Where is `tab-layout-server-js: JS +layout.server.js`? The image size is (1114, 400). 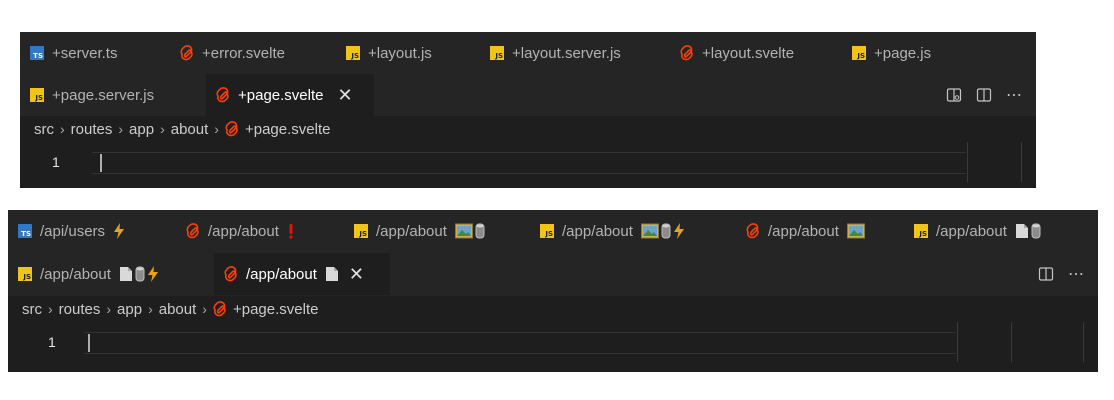 tab-layout-server-js: JS +layout.server.js is located at coordinates (573, 53).